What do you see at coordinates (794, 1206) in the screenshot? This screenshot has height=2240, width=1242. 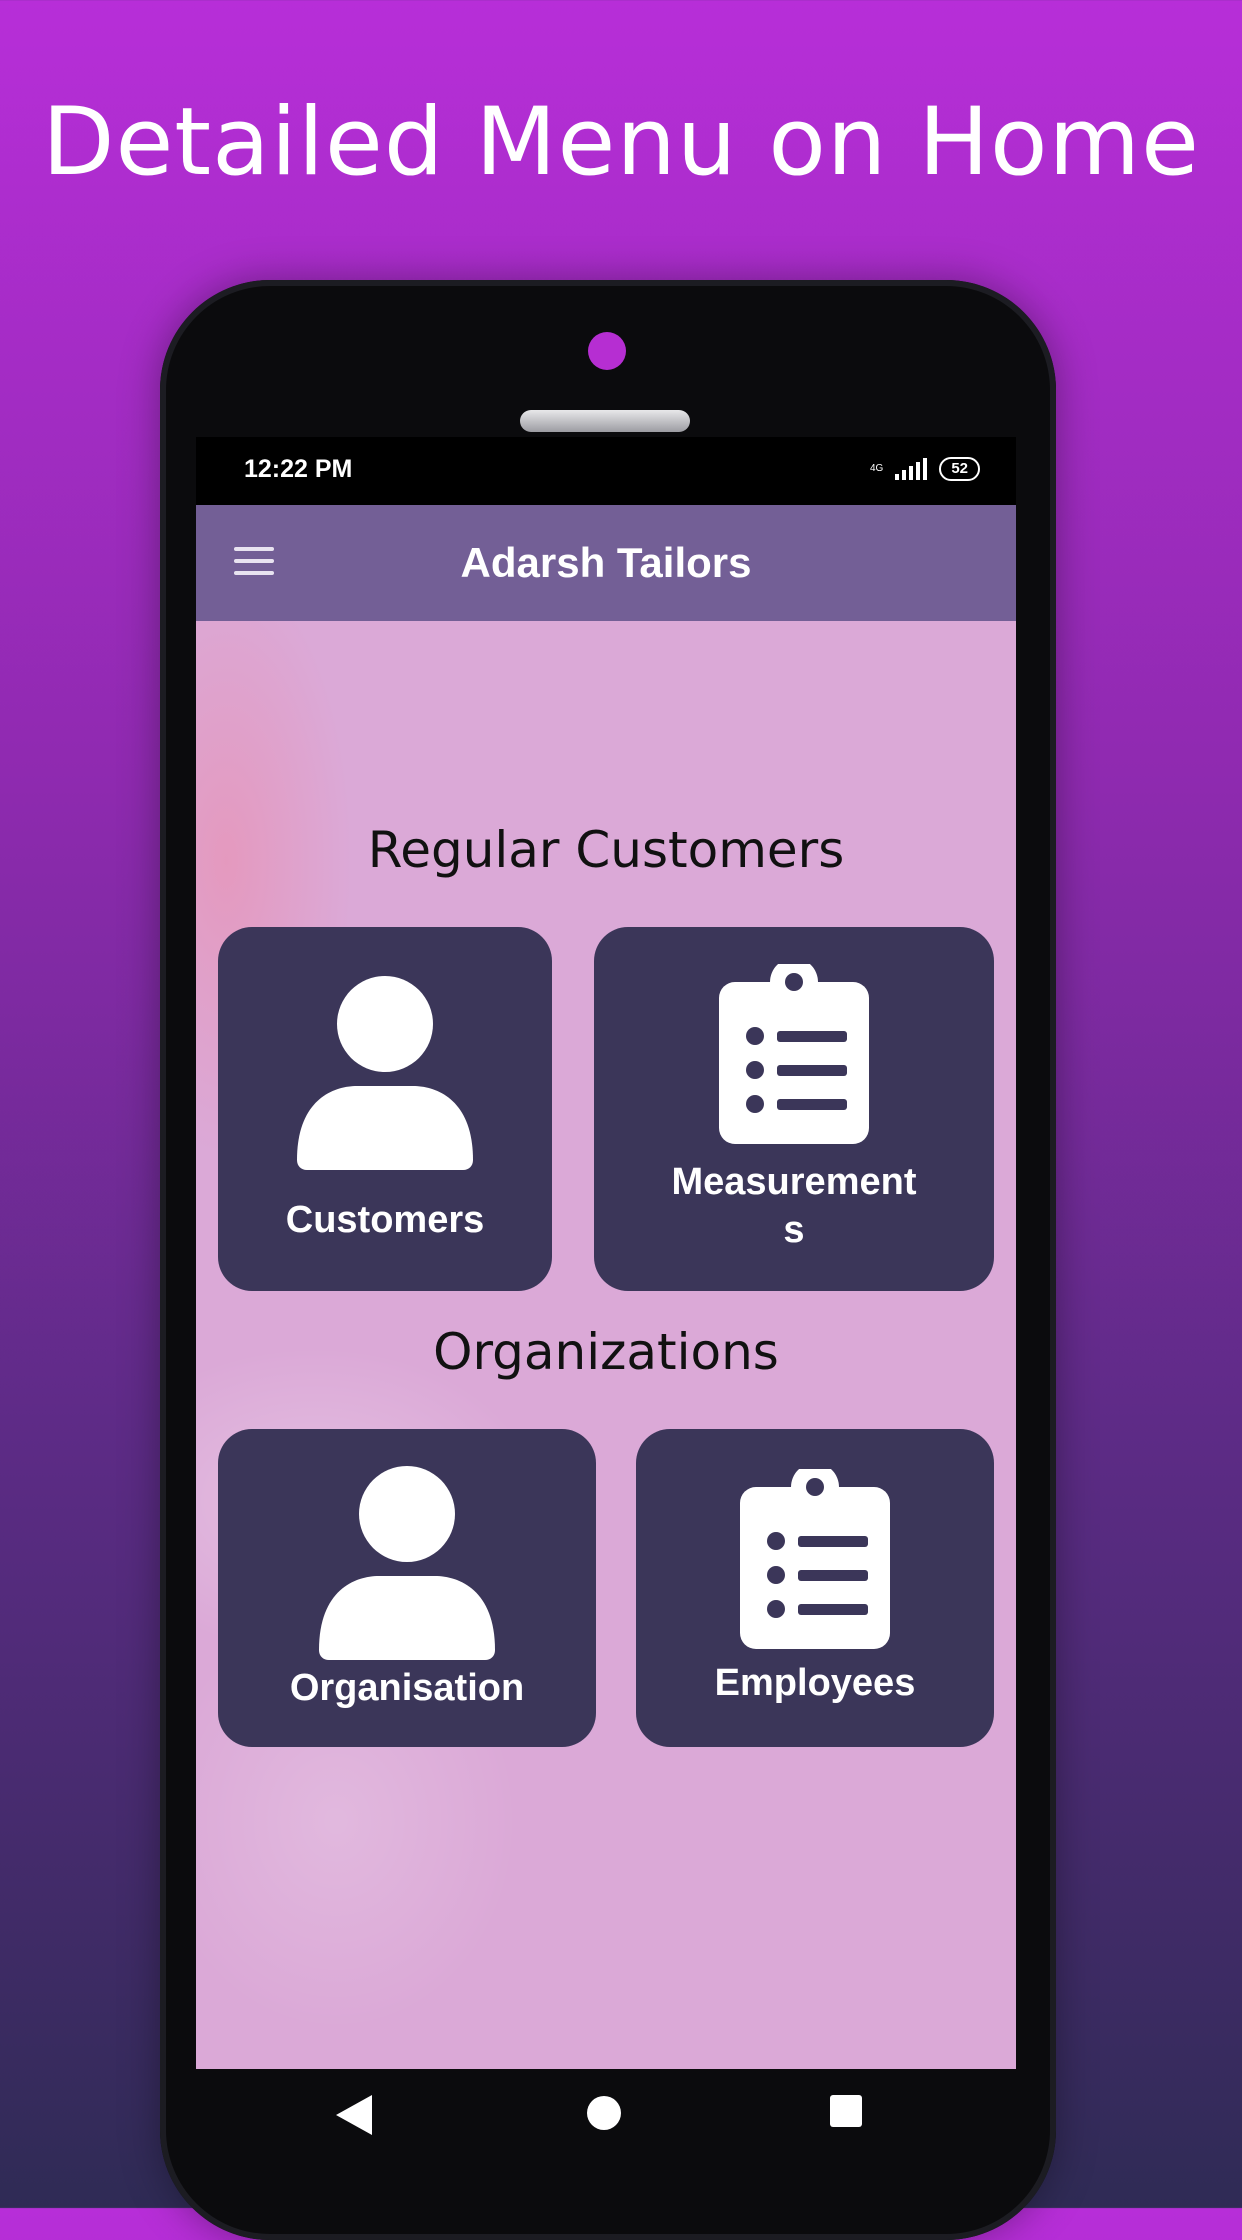 I see `measurements-card-label: Measurement s` at bounding box center [794, 1206].